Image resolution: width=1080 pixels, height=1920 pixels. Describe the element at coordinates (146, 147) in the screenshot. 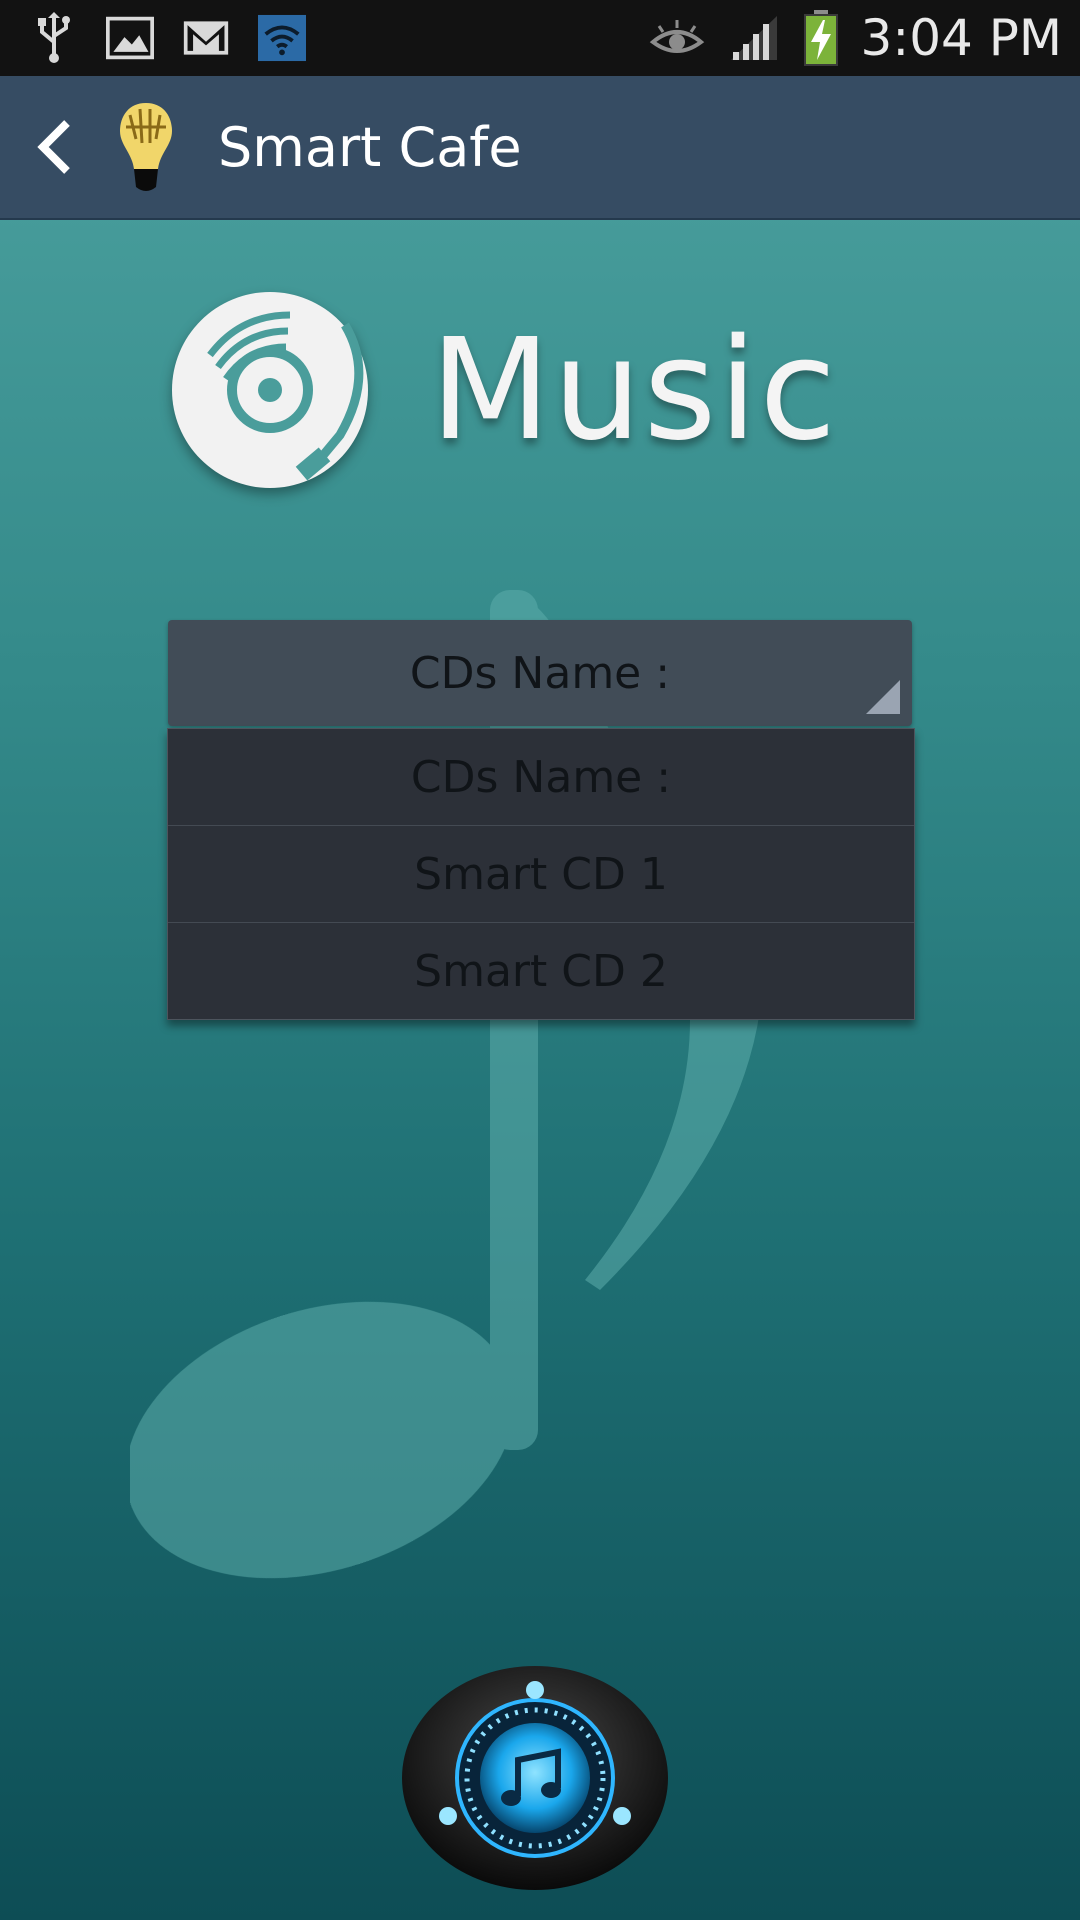

I see `lightbulb-logo-icon` at that location.